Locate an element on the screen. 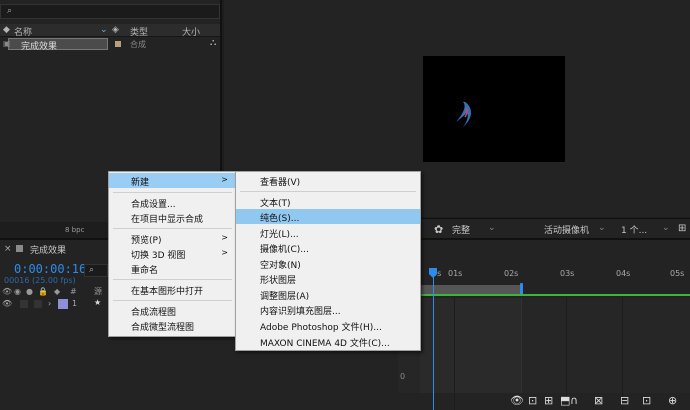  source-name-column: 源 is located at coordinates (98, 291).